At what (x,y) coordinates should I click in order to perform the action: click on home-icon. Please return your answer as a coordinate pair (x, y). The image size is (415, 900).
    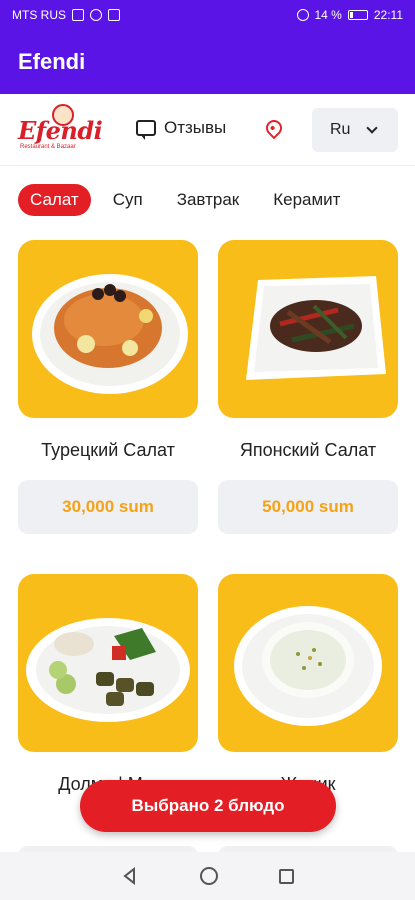
    Looking at the image, I should click on (208, 876).